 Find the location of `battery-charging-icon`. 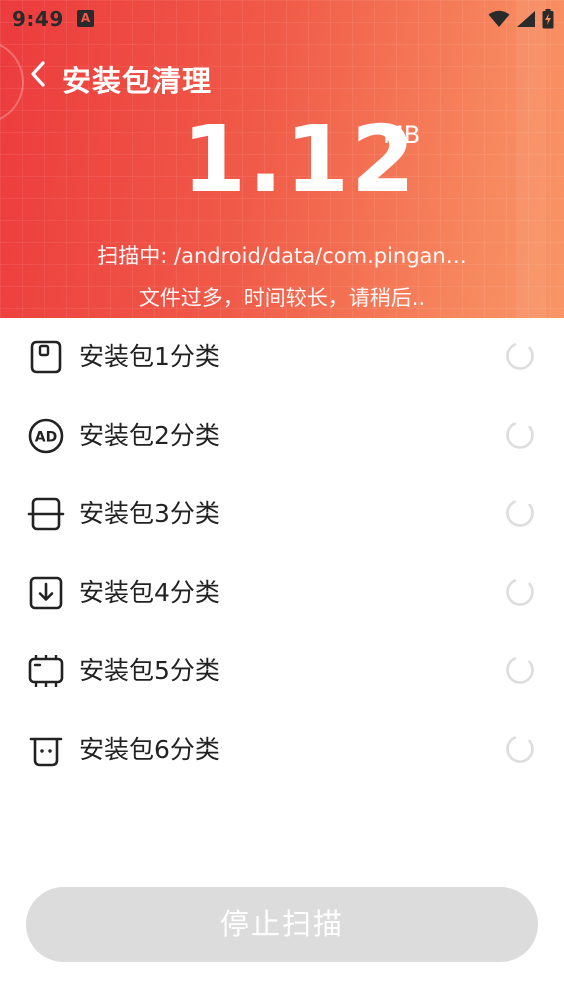

battery-charging-icon is located at coordinates (548, 19).